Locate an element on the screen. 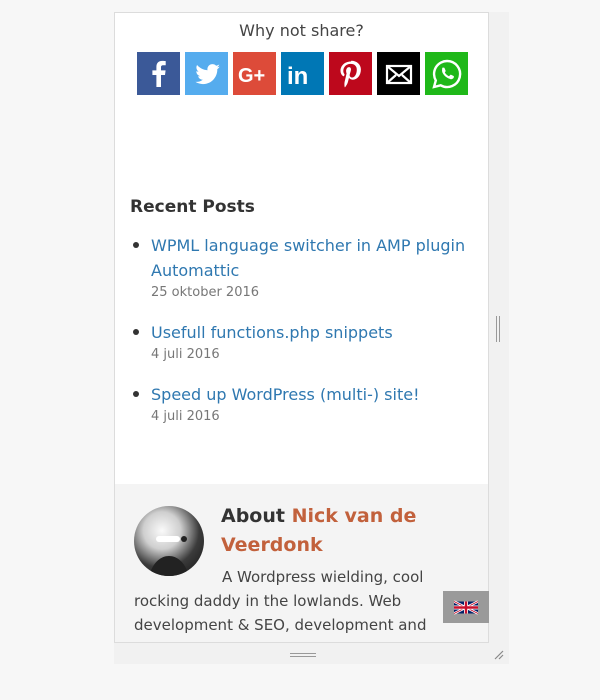 Image resolution: width=600 pixels, height=700 pixels. svg-text: G+ is located at coordinates (251, 76).